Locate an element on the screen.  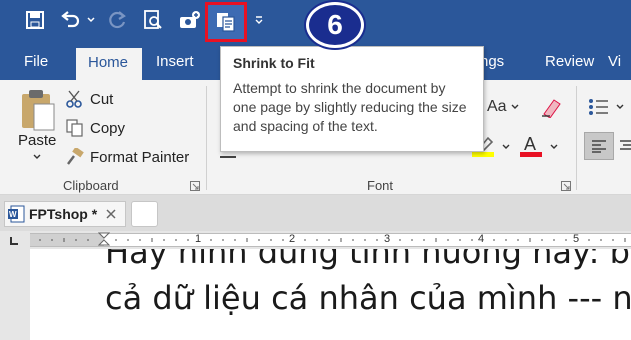
paintbrush-icon is located at coordinates (75, 156).